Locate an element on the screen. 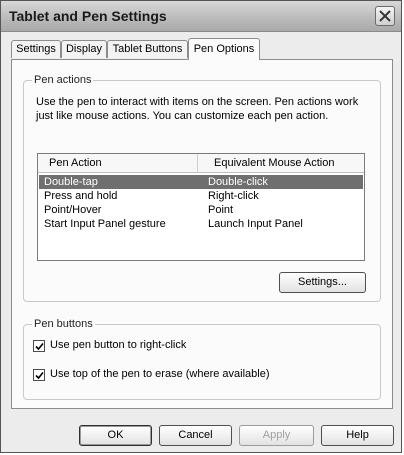 The height and width of the screenshot is (455, 404). pen-action-cell: Double-tap is located at coordinates (71, 182).